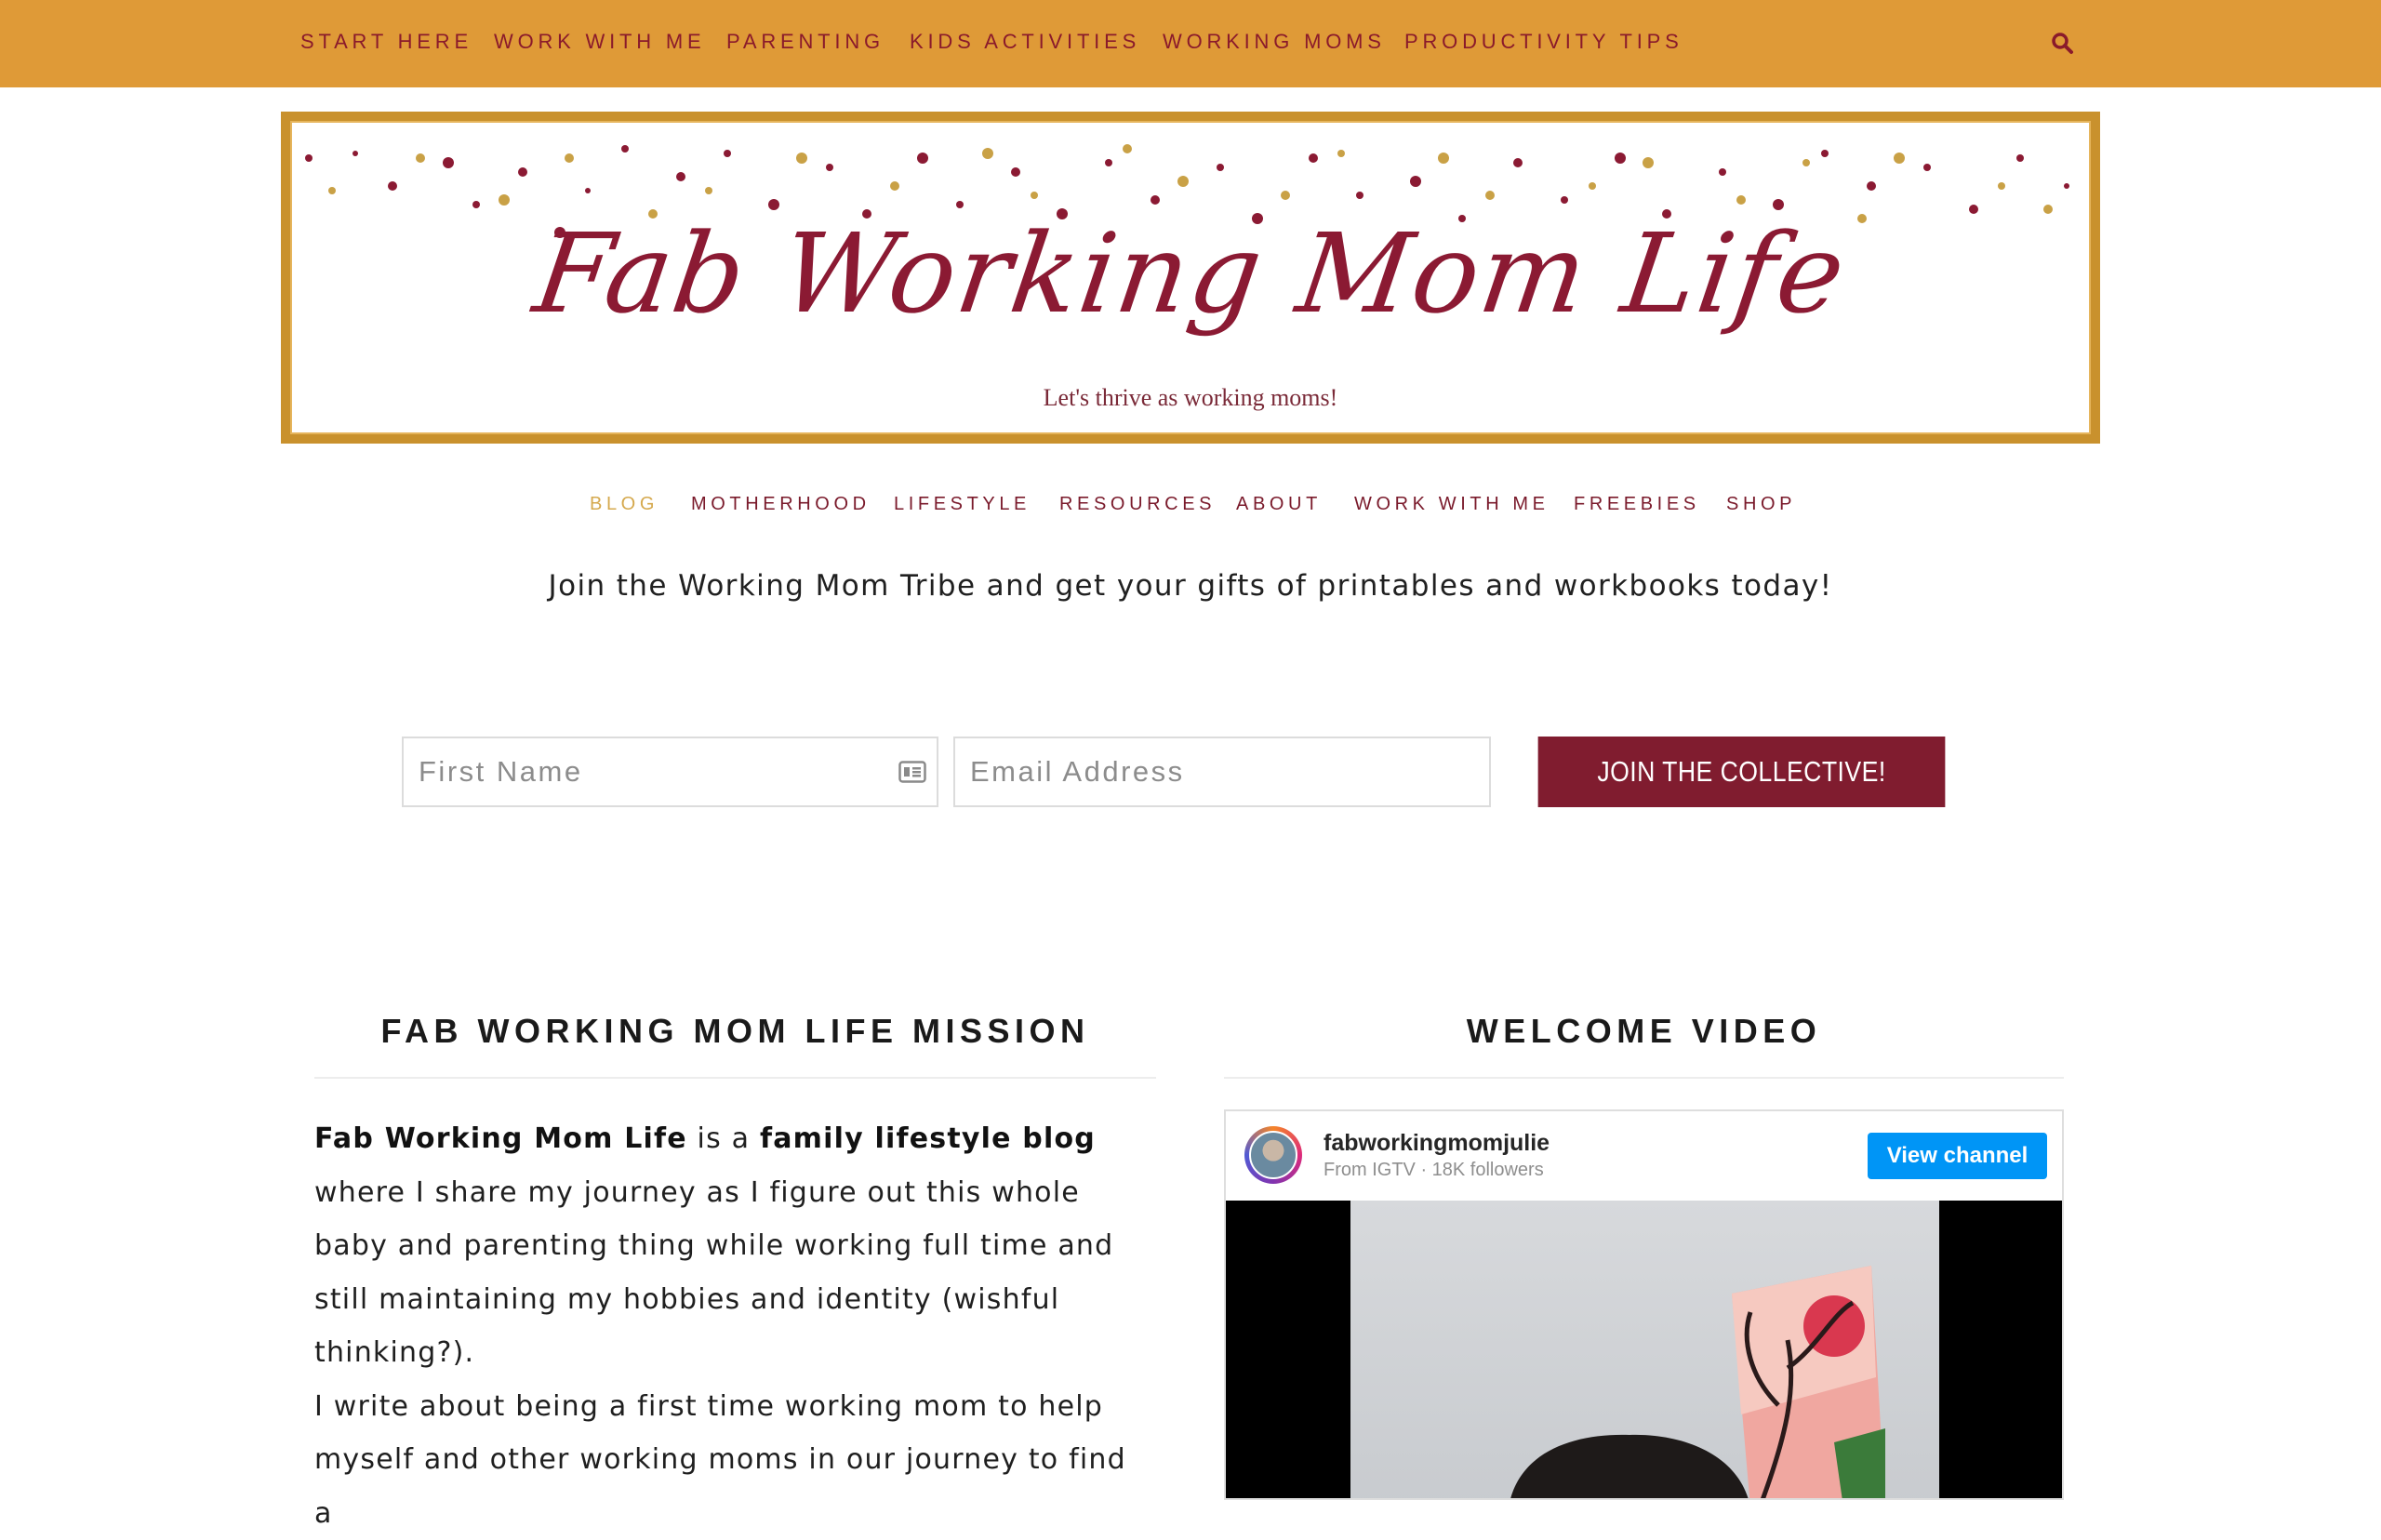 This screenshot has height=1540, width=2381. I want to click on topnav-start-here: START HERE, so click(386, 42).